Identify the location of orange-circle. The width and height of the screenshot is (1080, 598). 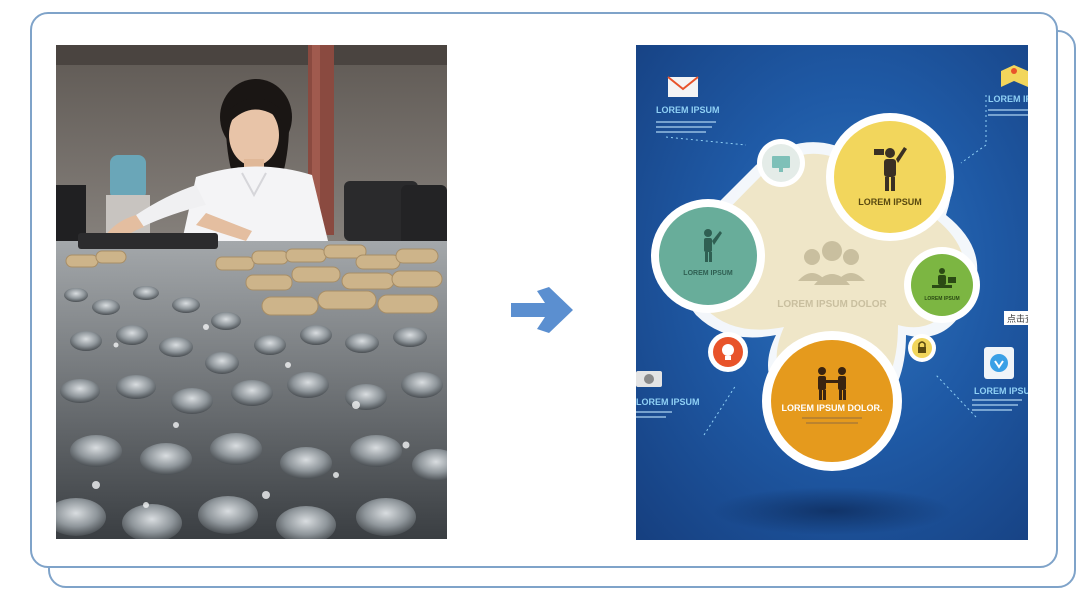
(832, 401).